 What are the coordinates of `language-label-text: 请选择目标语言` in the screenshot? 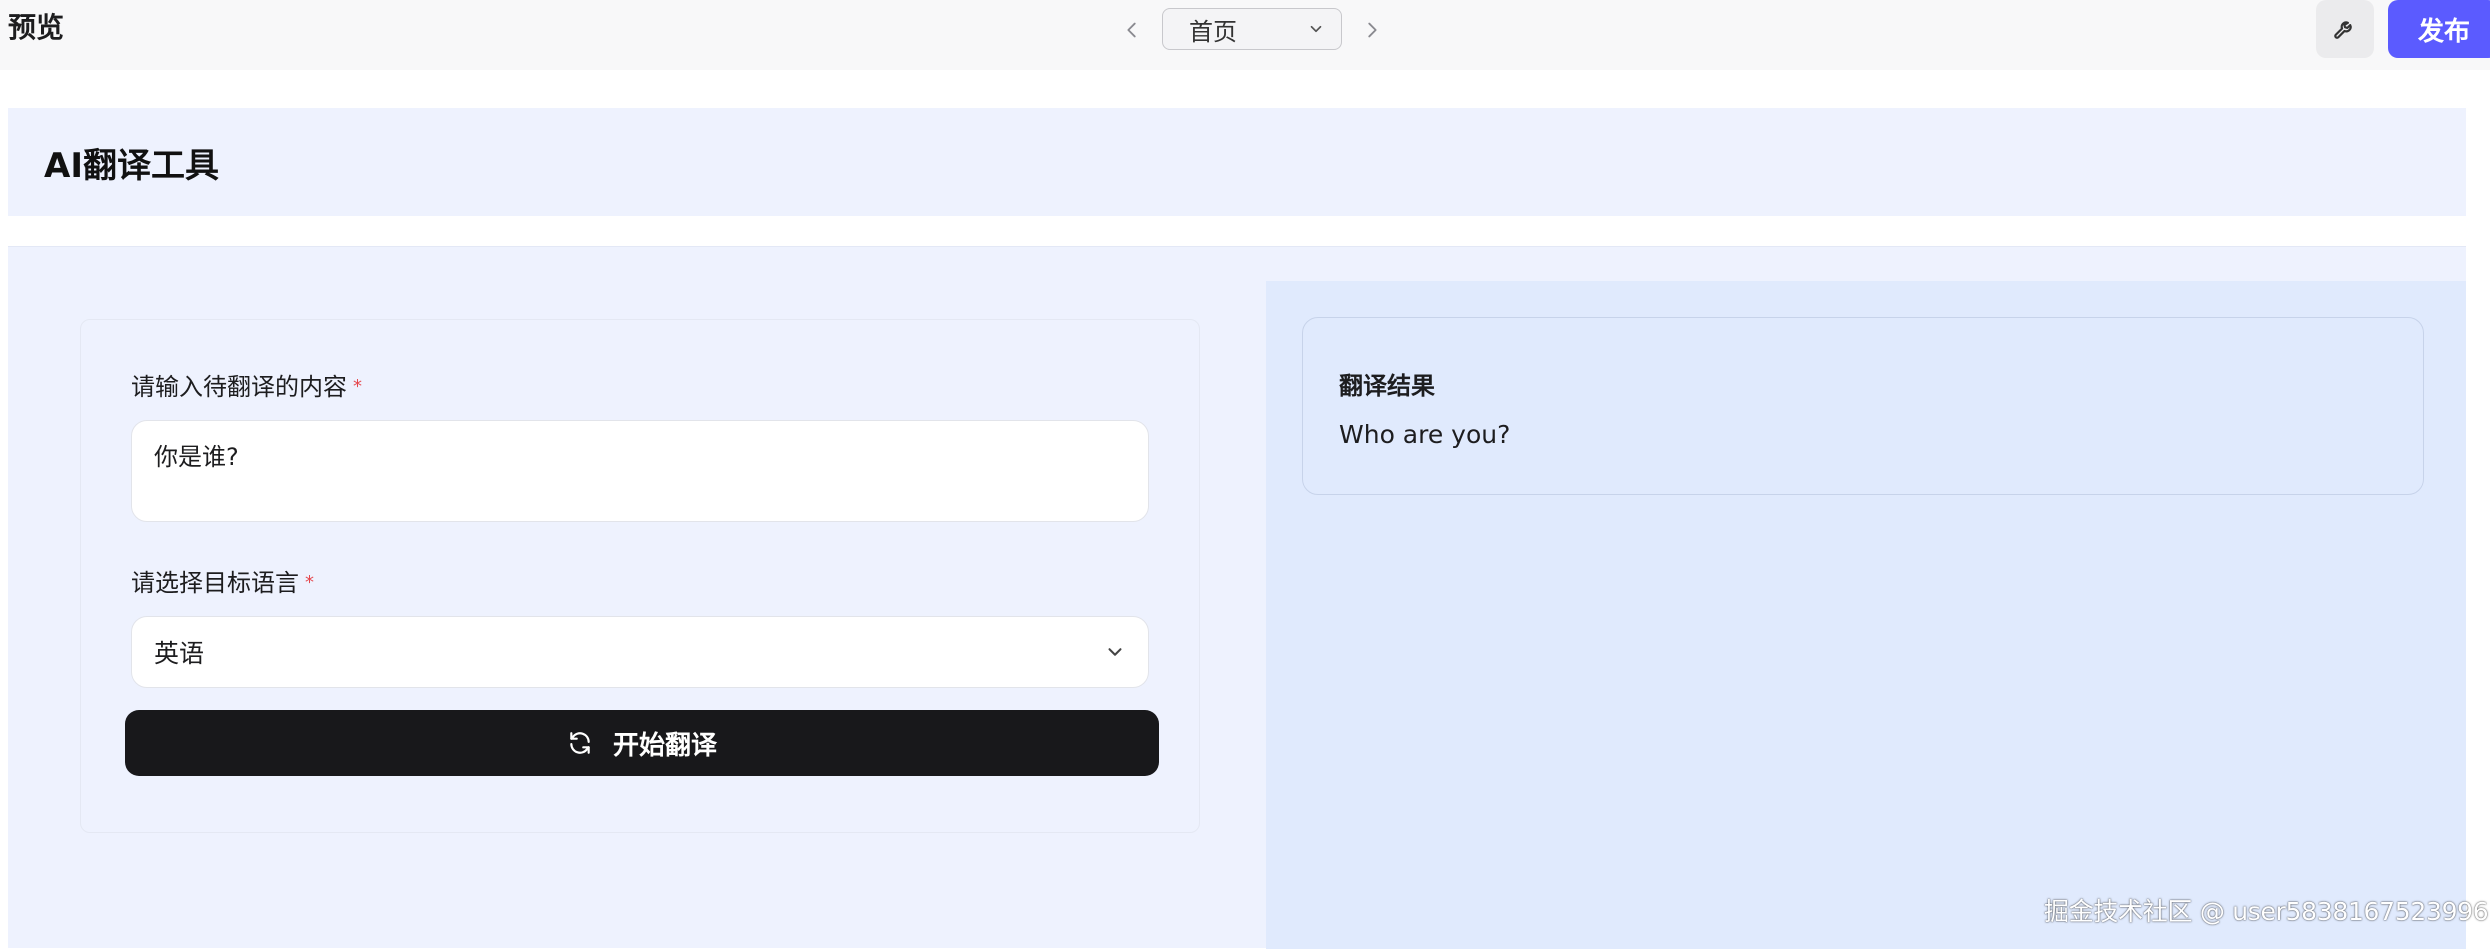 It's located at (215, 583).